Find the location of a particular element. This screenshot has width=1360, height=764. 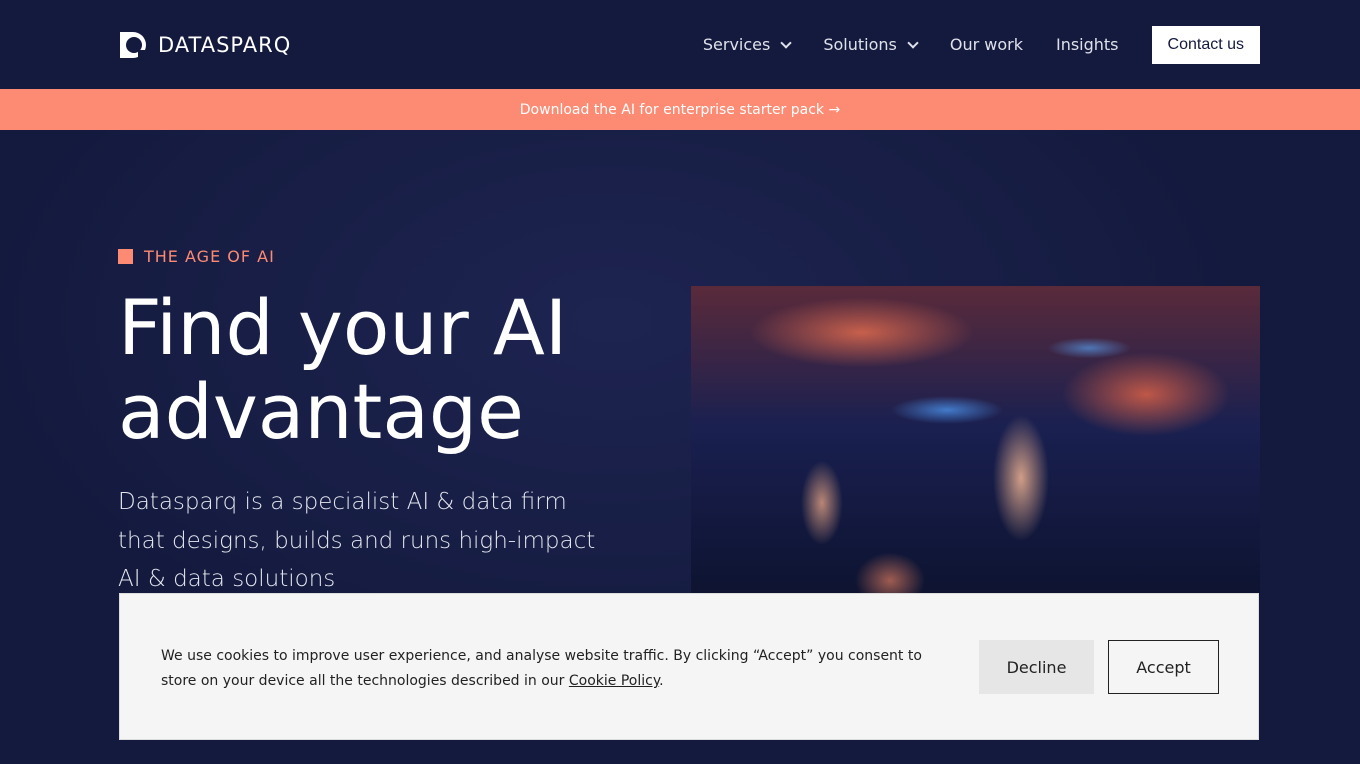

nav-label: Our work is located at coordinates (986, 44).